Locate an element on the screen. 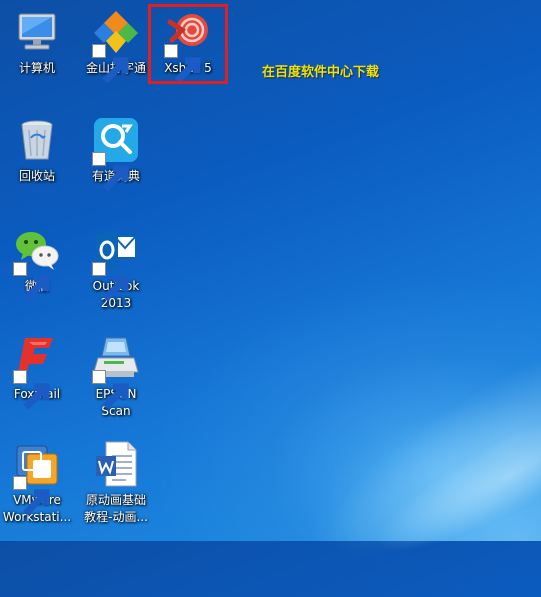 Image resolution: width=541 pixels, height=597 pixels. desktop-icon-recycle-bin: 回收站 is located at coordinates (37, 150).